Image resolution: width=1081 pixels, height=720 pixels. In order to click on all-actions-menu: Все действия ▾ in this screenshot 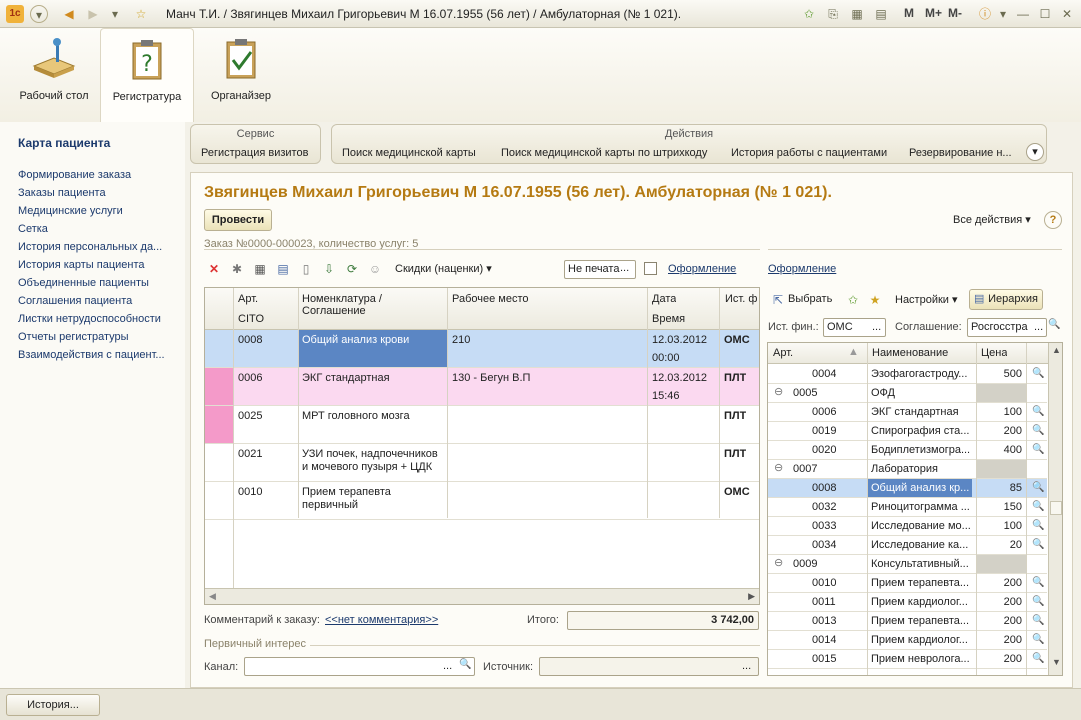, I will do `click(992, 219)`.